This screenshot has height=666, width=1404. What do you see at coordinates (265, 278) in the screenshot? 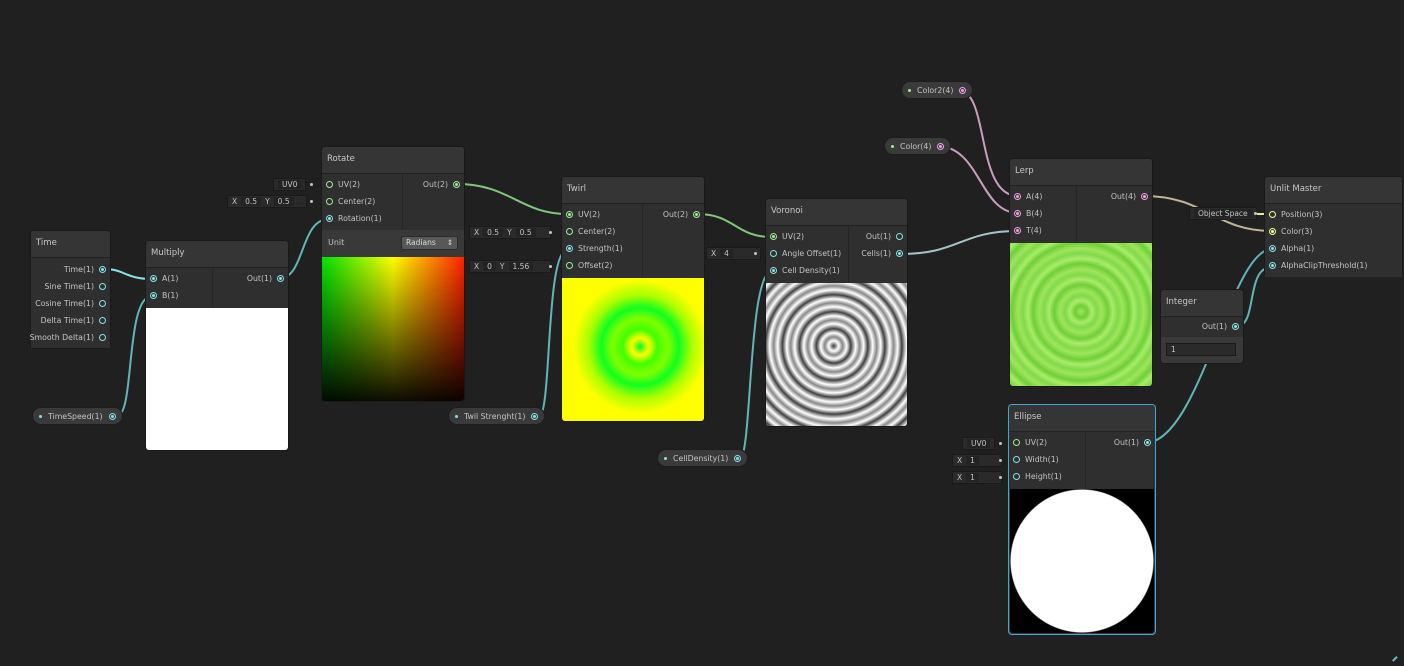
I see `multiply-output: Out(1)` at bounding box center [265, 278].